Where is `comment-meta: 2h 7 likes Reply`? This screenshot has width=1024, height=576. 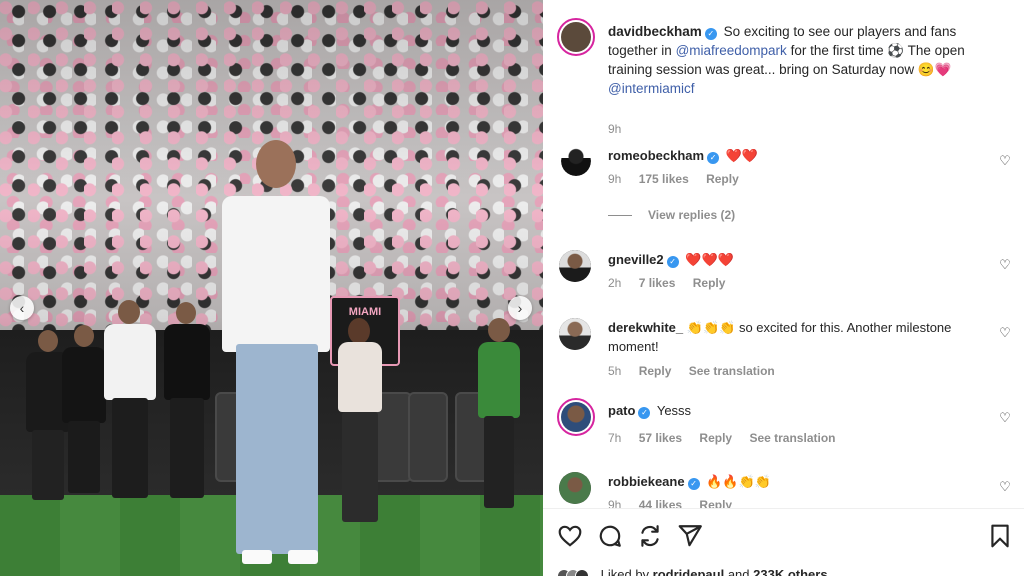
comment-meta: 2h 7 likes Reply is located at coordinates (673, 283).